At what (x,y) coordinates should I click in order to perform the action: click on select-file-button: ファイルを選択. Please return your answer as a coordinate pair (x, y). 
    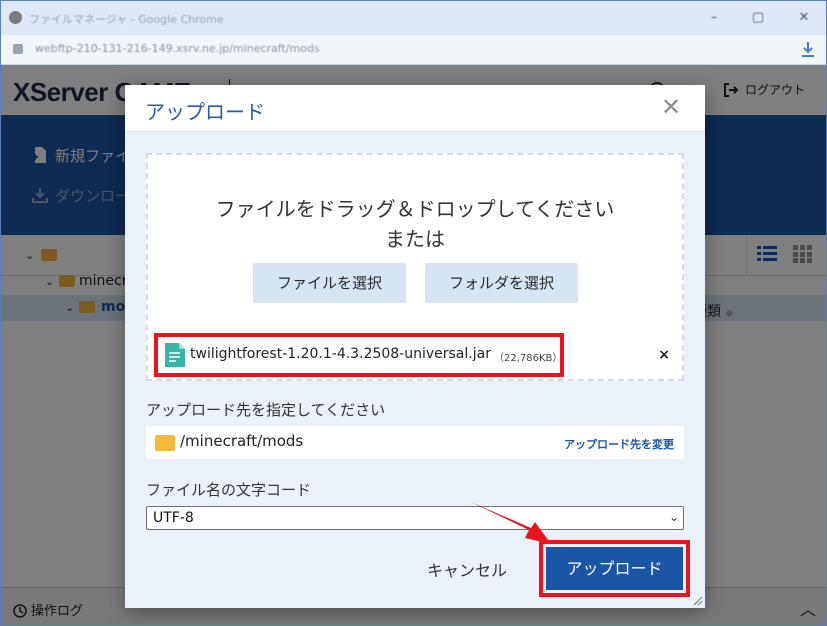
    Looking at the image, I should click on (329, 283).